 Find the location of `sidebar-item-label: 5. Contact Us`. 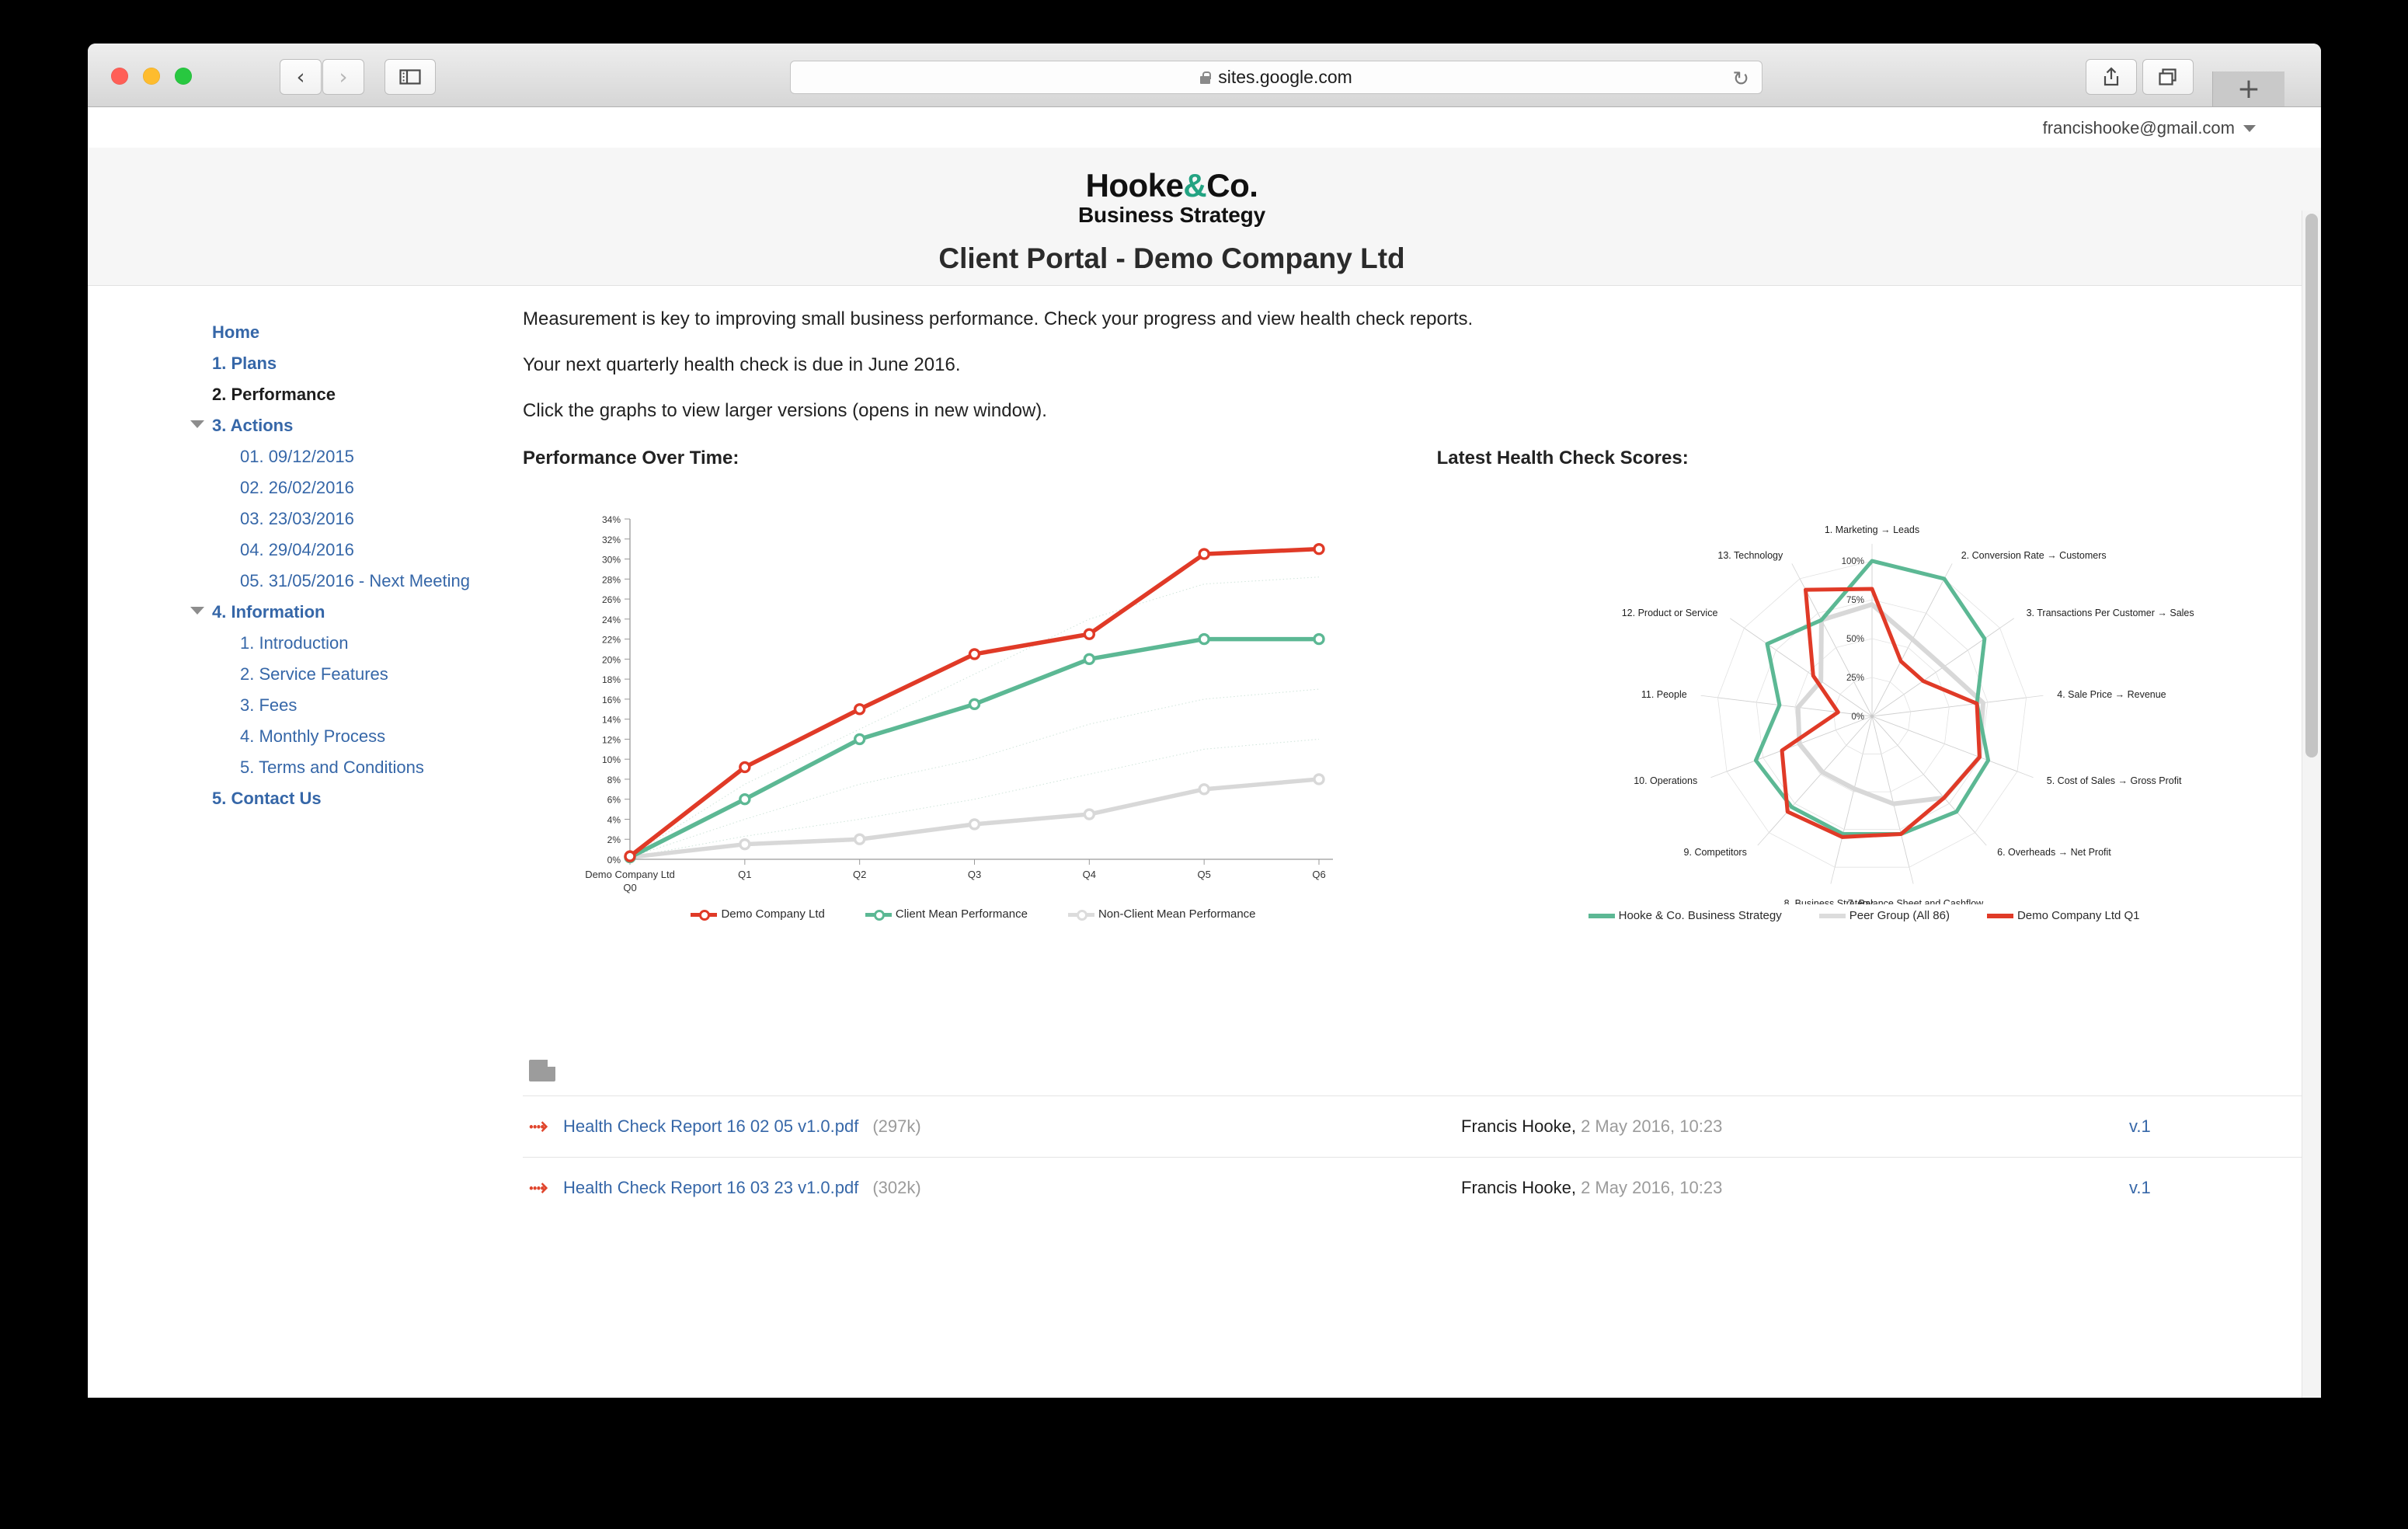

sidebar-item-label: 5. Contact Us is located at coordinates (267, 798).